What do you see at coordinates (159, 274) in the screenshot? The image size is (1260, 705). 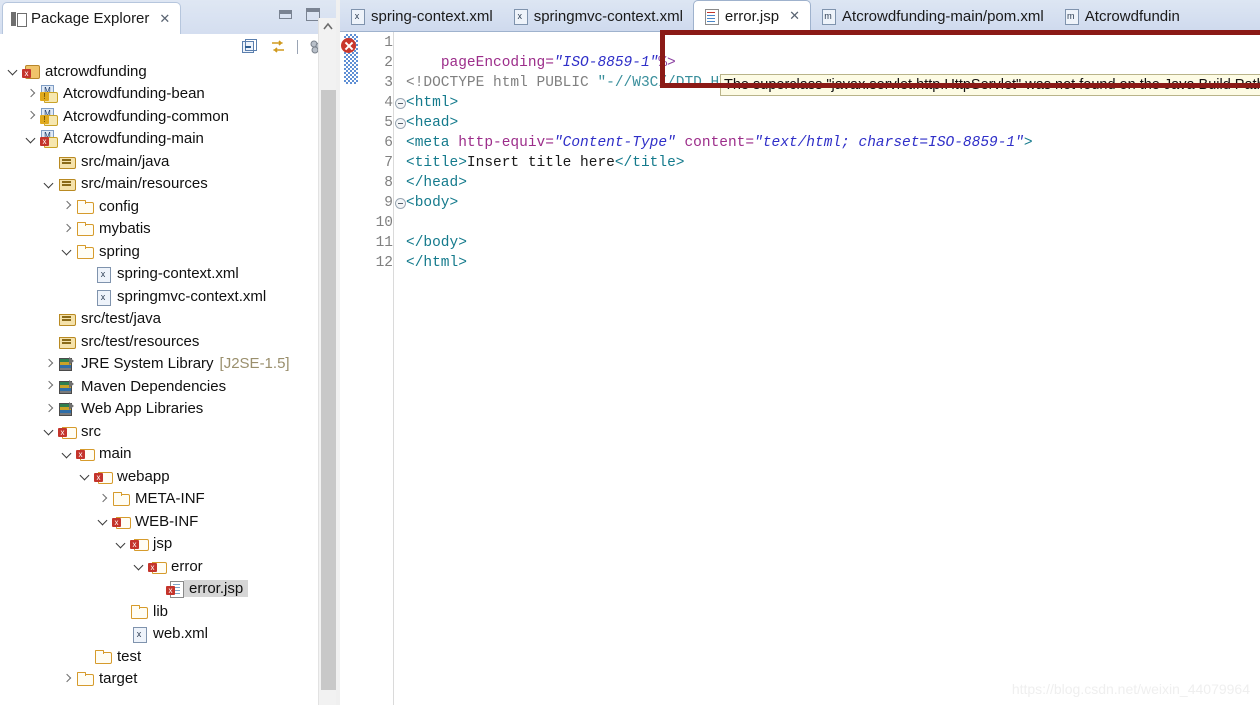 I see `tree-item: spring-context.xml` at bounding box center [159, 274].